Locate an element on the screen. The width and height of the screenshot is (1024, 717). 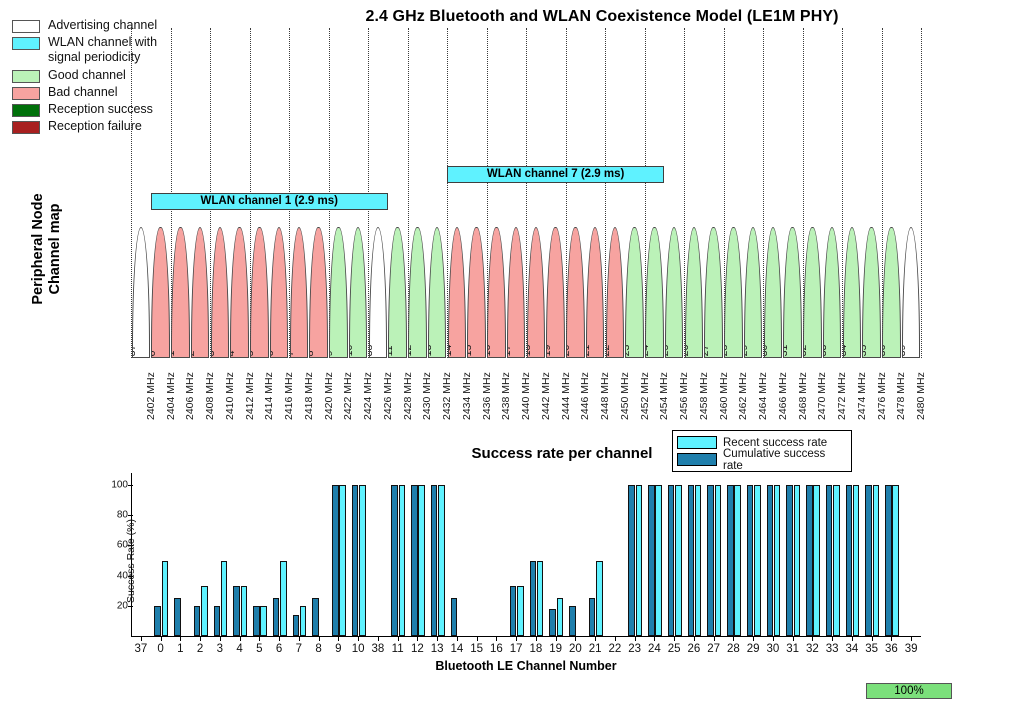
channel-lobe: Channel-32 is located at coordinates (812, 292).